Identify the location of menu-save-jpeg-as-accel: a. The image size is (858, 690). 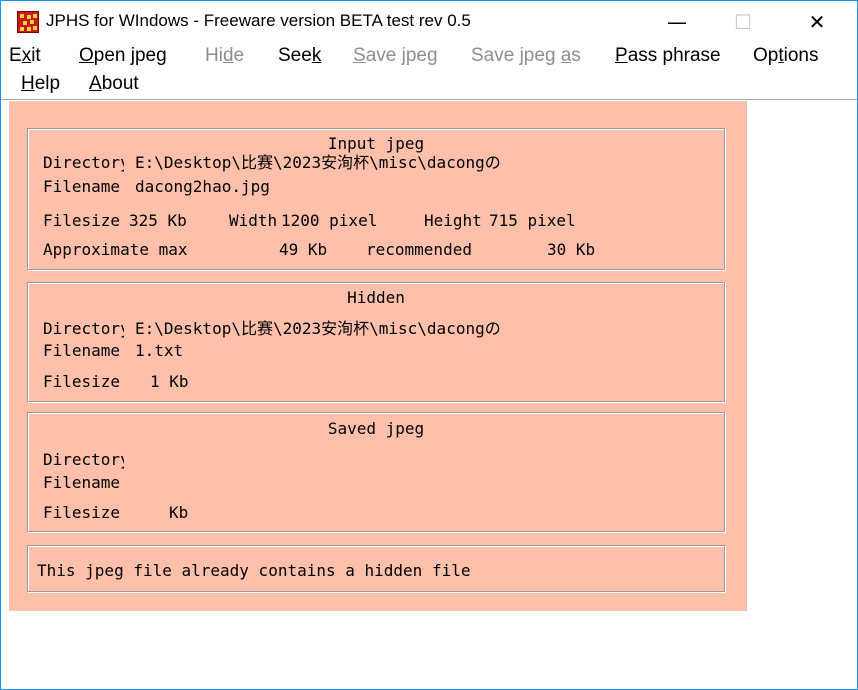
(566, 55).